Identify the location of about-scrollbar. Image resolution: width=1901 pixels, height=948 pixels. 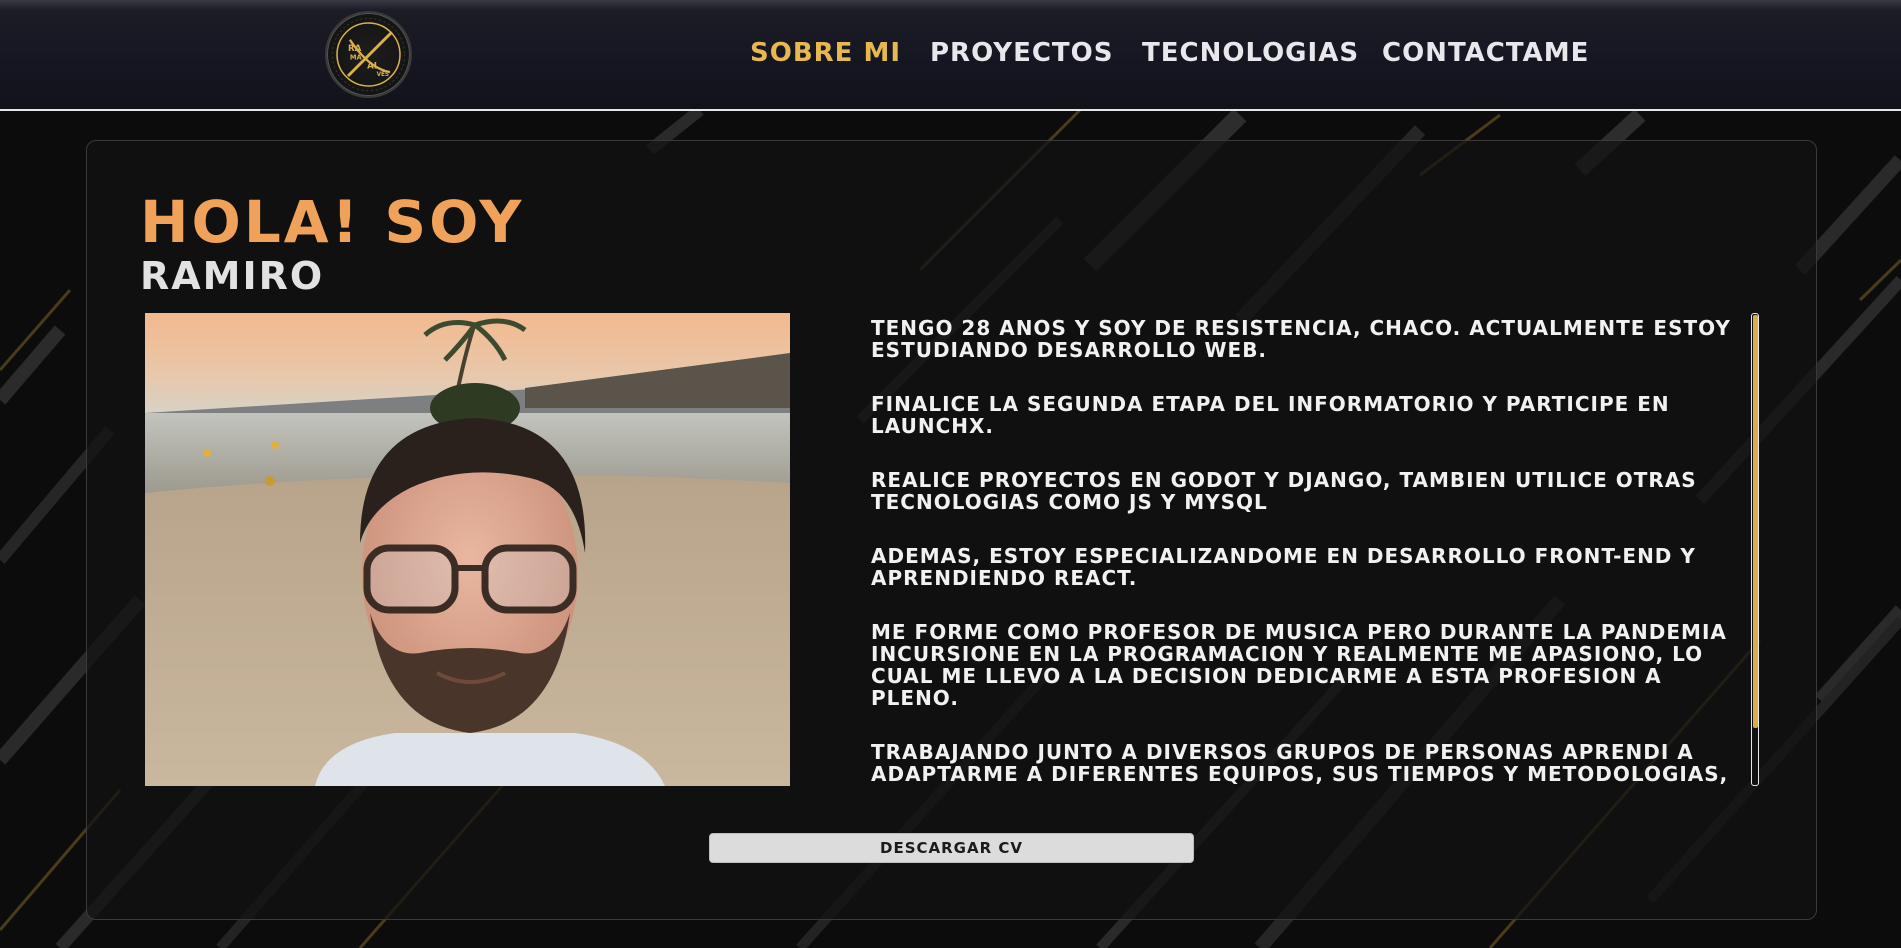
(1755, 549).